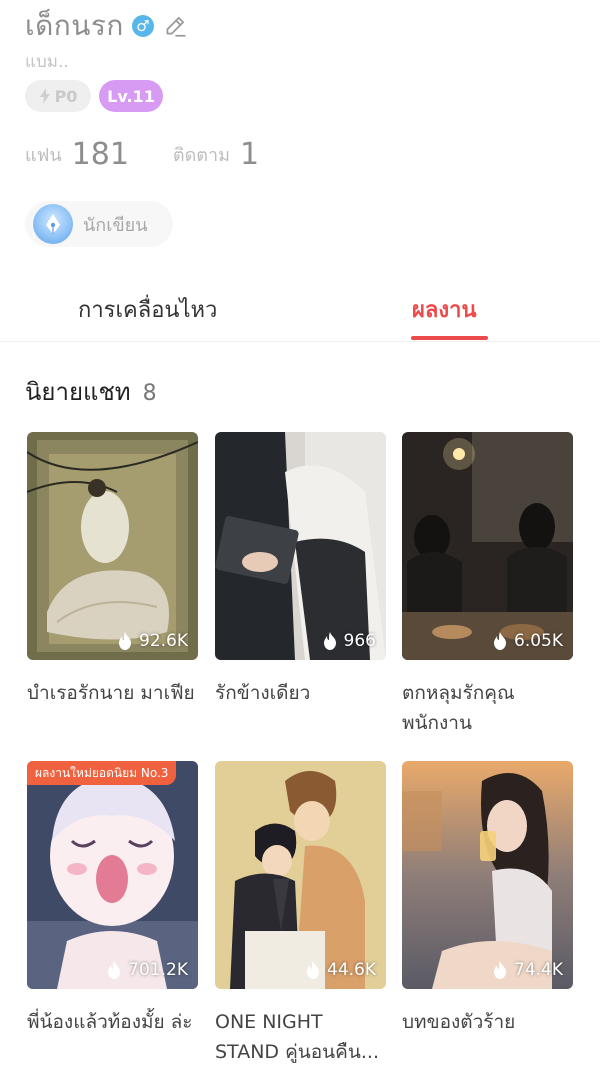  I want to click on view-count: 44.6K, so click(340, 970).